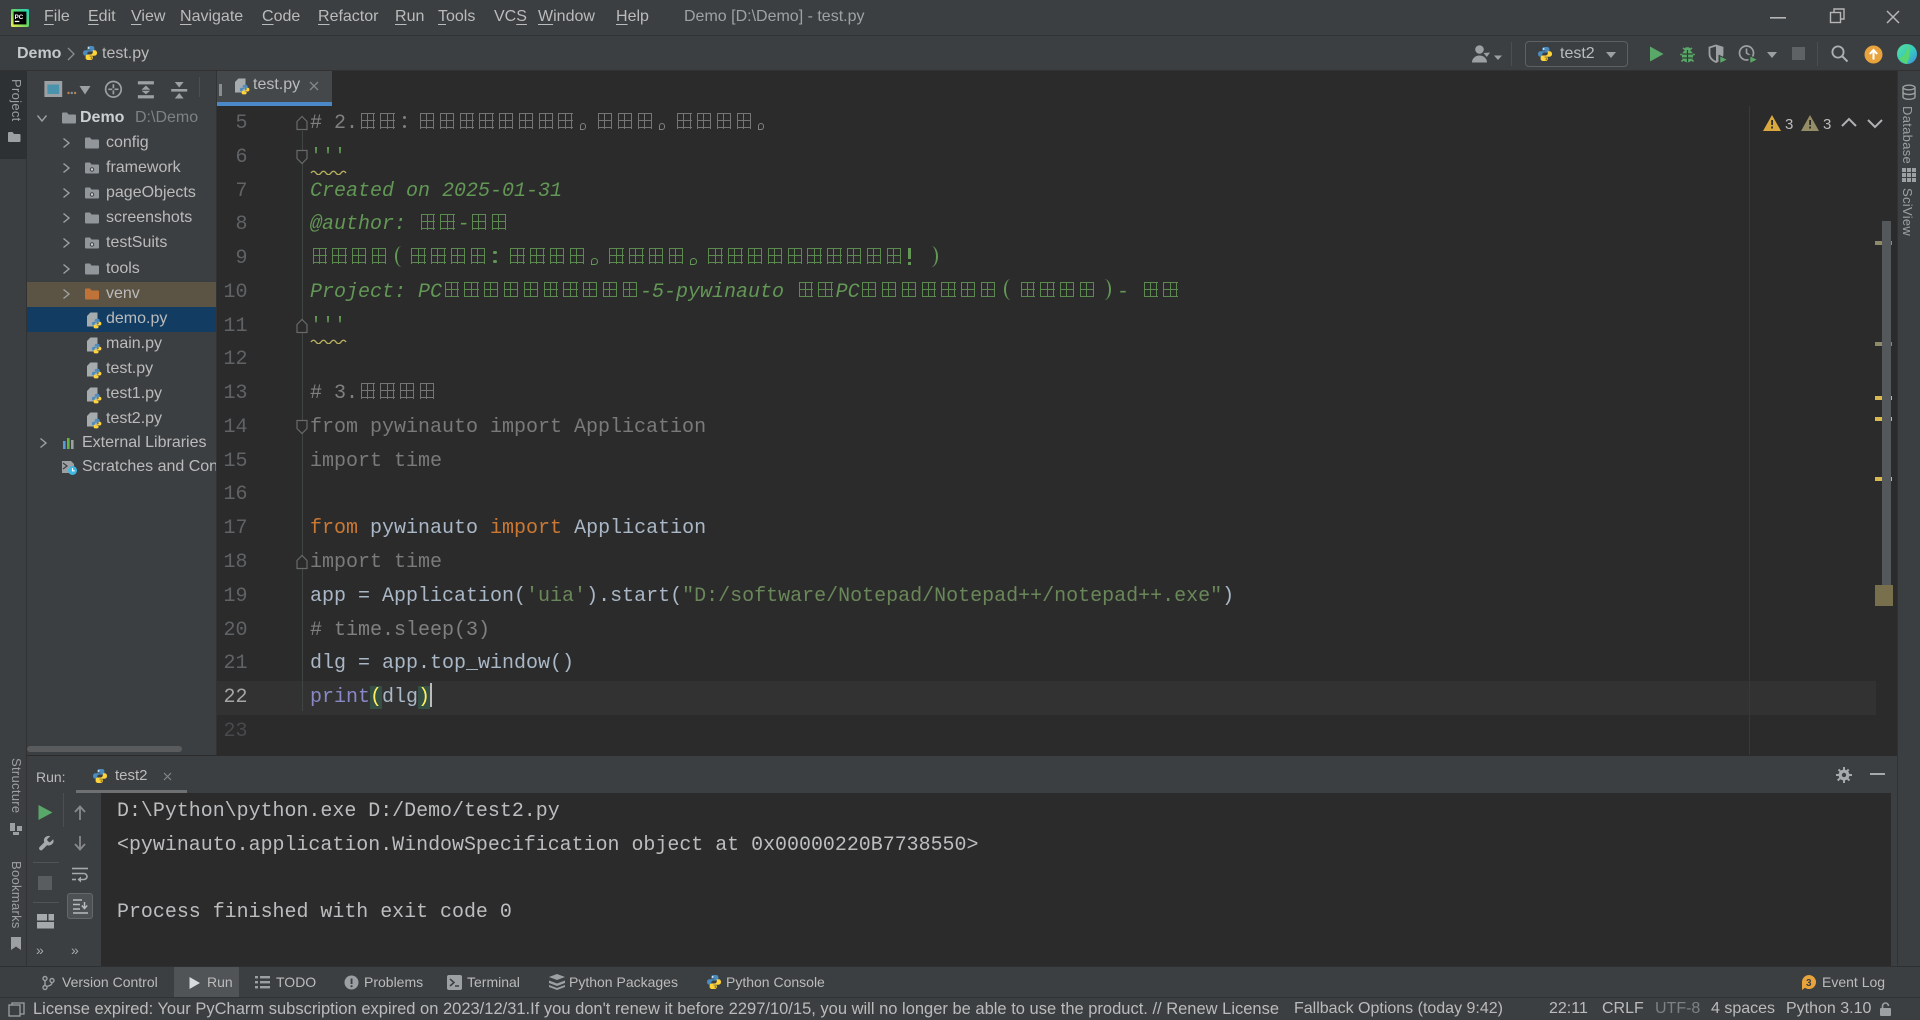 This screenshot has width=1920, height=1020. Describe the element at coordinates (19, 17) in the screenshot. I see `svg-text: PC` at that location.